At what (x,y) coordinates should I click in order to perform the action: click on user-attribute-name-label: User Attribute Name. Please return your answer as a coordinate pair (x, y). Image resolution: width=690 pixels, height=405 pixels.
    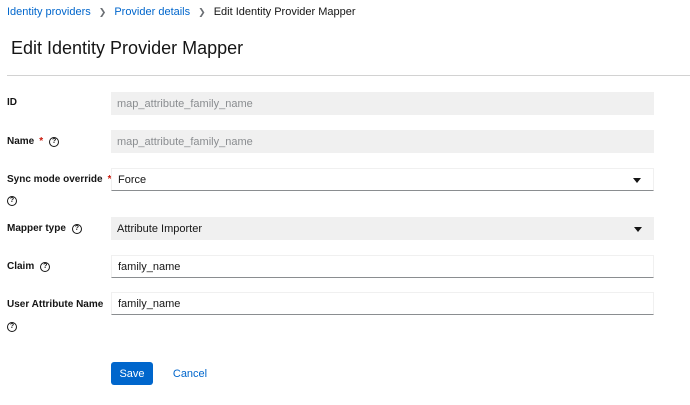
    Looking at the image, I should click on (55, 304).